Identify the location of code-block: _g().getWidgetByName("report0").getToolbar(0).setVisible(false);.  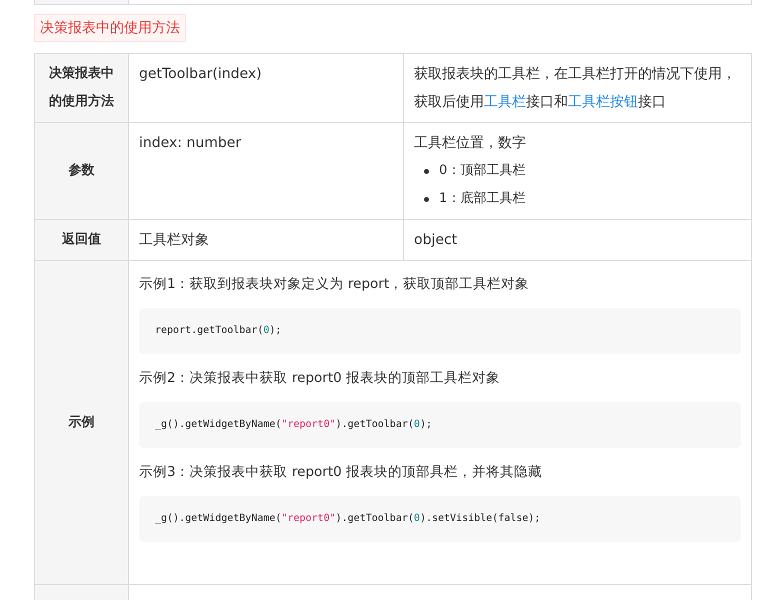
(440, 519).